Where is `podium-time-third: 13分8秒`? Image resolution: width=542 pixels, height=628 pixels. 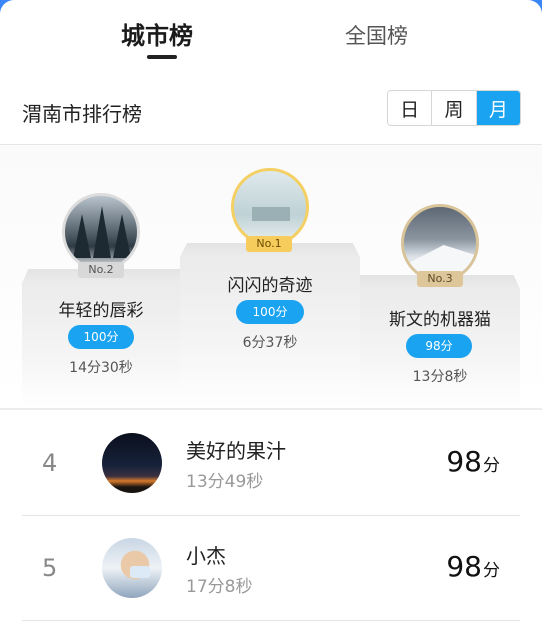 podium-time-third: 13分8秒 is located at coordinates (440, 377).